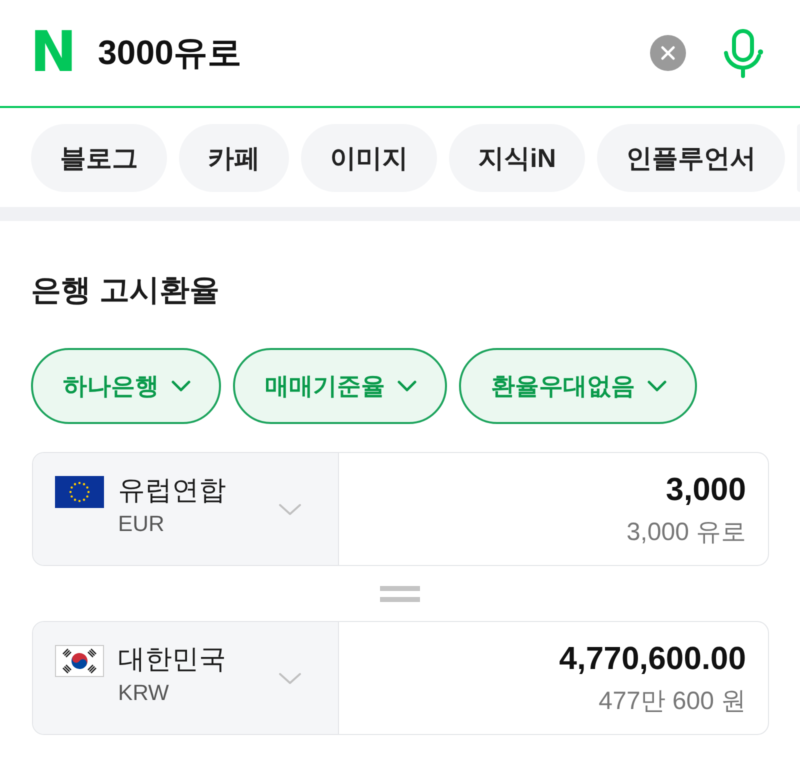  What do you see at coordinates (79, 661) in the screenshot?
I see `korean-flag-icon` at bounding box center [79, 661].